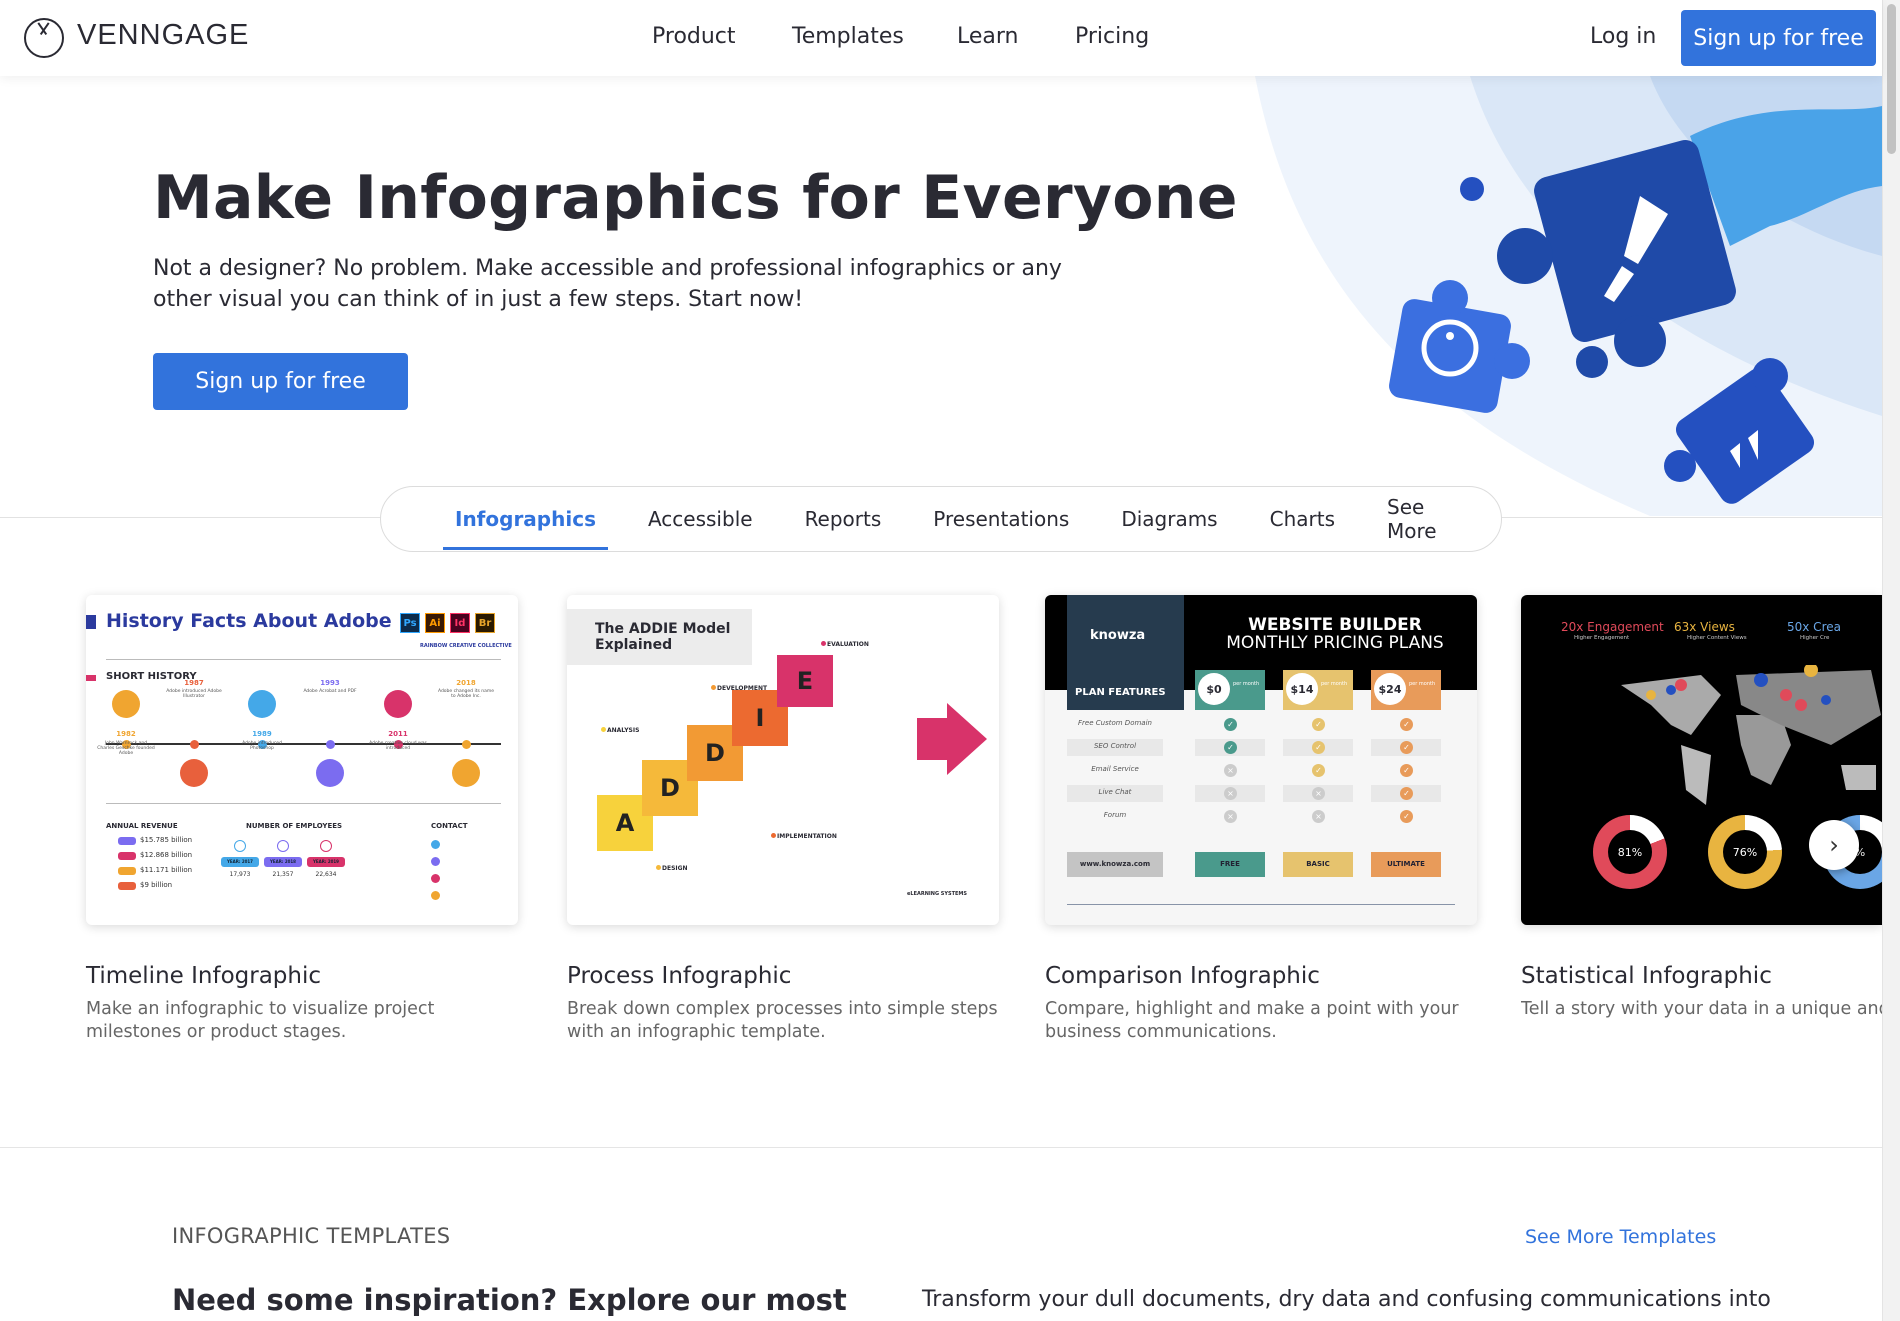  I want to click on revenue-value: $11.171 billion, so click(166, 870).